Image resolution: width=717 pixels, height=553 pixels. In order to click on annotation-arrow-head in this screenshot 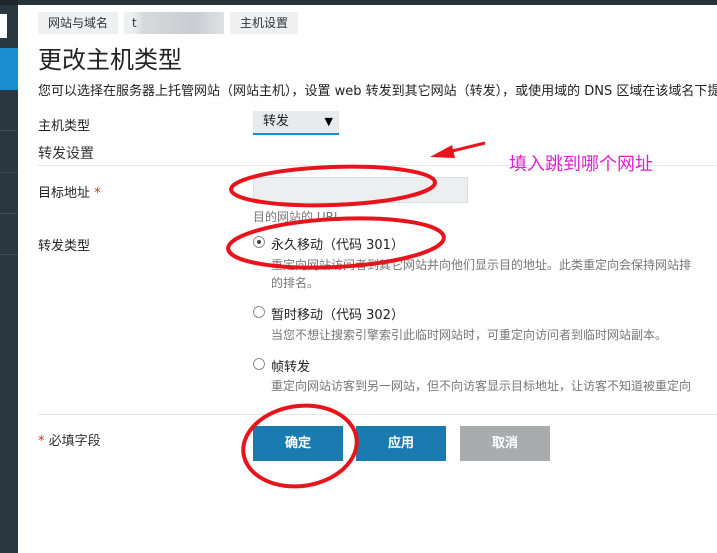, I will do `click(442, 151)`.